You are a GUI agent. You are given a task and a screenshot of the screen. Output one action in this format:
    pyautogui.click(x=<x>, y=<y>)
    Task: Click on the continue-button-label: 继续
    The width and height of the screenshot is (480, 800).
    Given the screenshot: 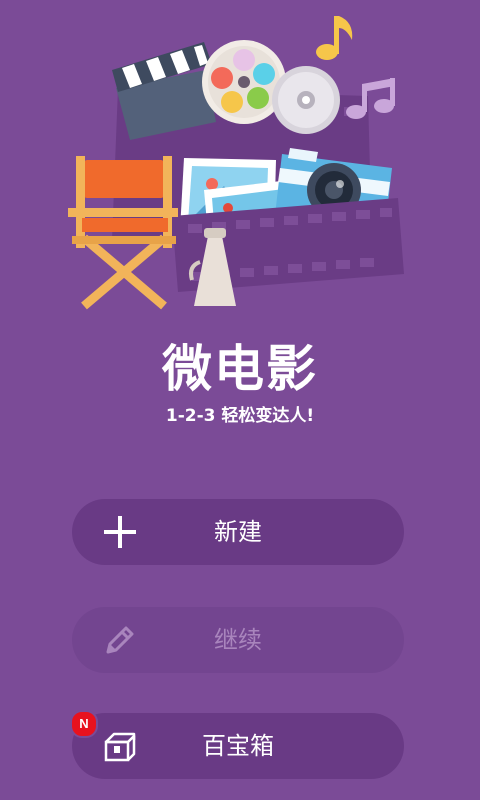 What is the action you would take?
    pyautogui.click(x=238, y=640)
    